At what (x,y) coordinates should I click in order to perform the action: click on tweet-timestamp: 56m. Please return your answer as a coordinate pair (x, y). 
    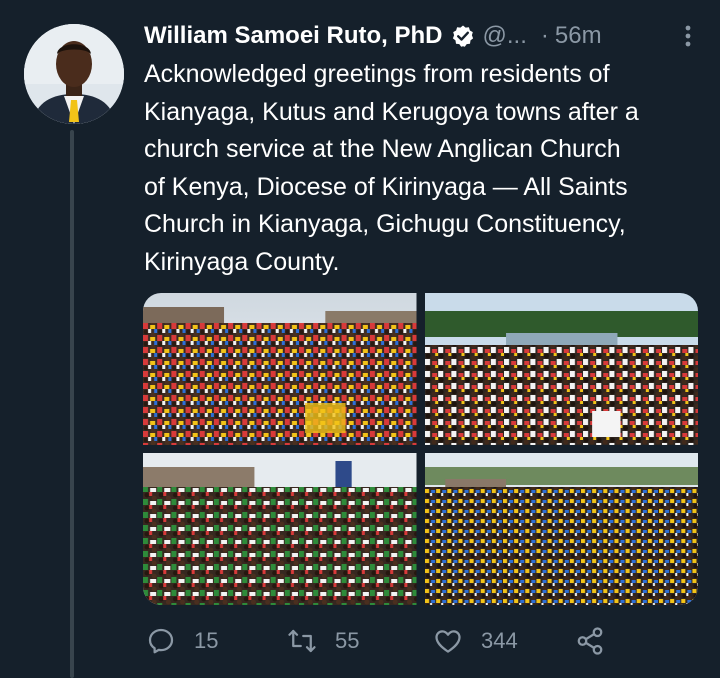
    Looking at the image, I should click on (578, 36).